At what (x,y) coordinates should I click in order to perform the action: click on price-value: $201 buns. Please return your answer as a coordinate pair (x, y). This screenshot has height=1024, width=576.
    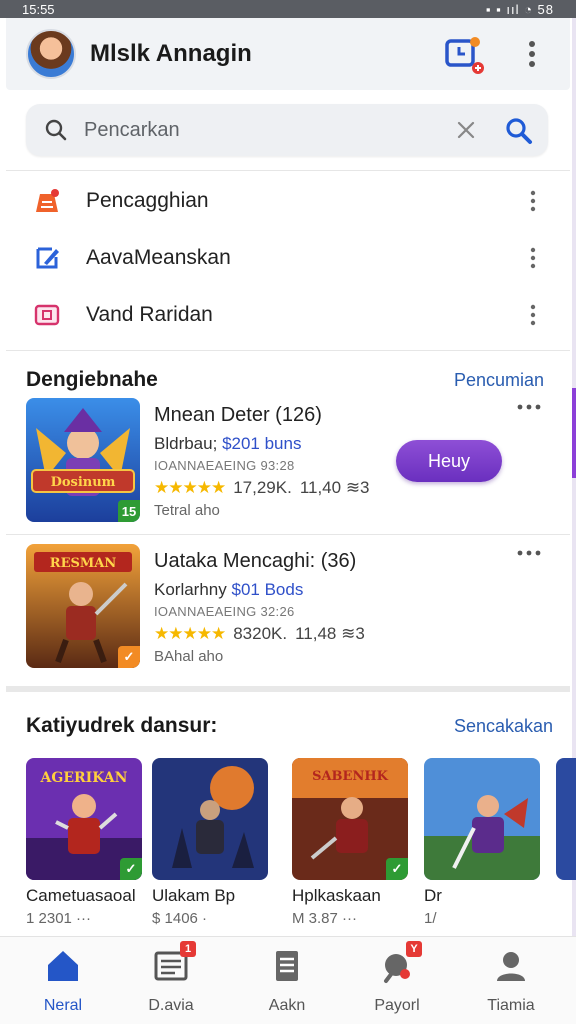
    Looking at the image, I should click on (262, 443).